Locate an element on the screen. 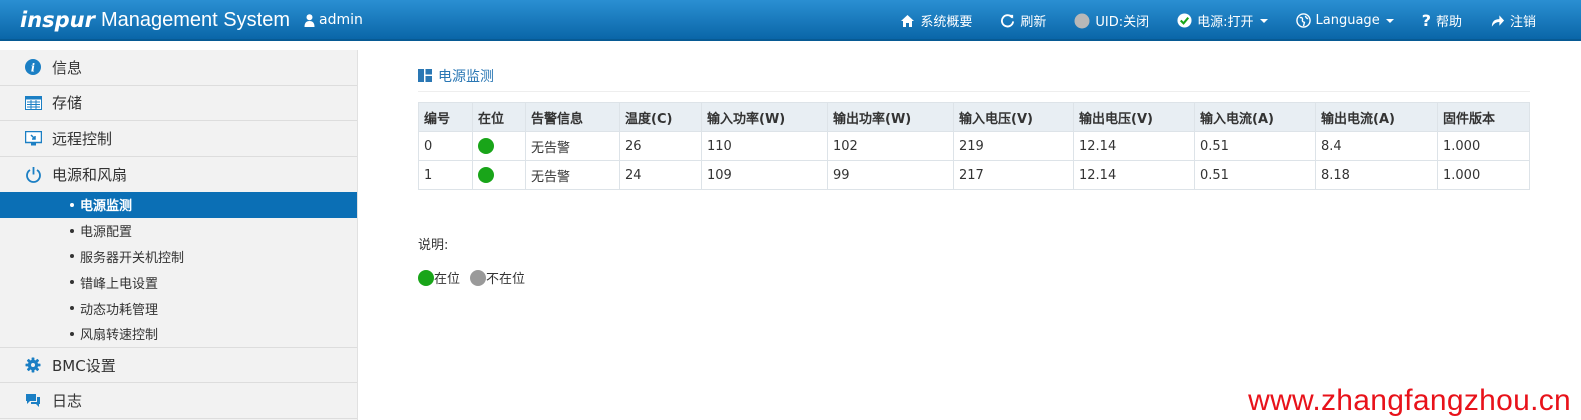 This screenshot has height=420, width=1581. column-header: 固件版本 is located at coordinates (1483, 117).